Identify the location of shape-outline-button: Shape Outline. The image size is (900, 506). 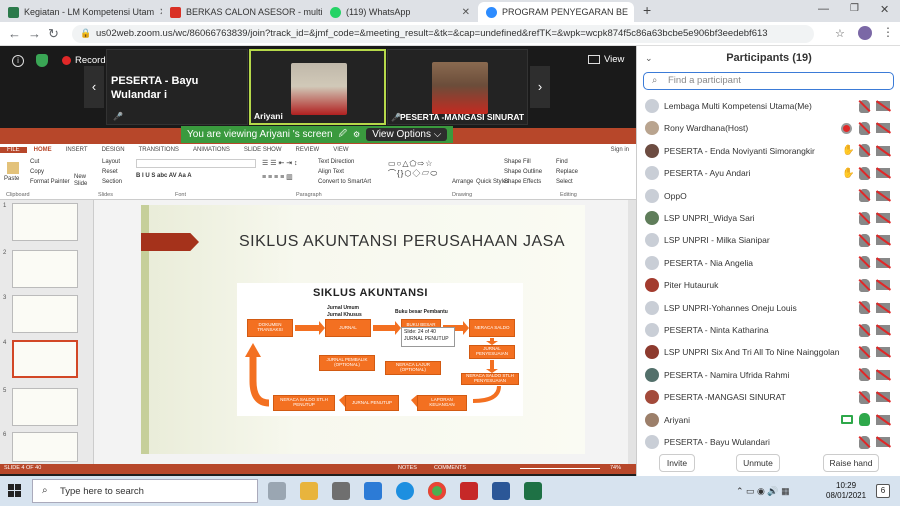
(523, 172).